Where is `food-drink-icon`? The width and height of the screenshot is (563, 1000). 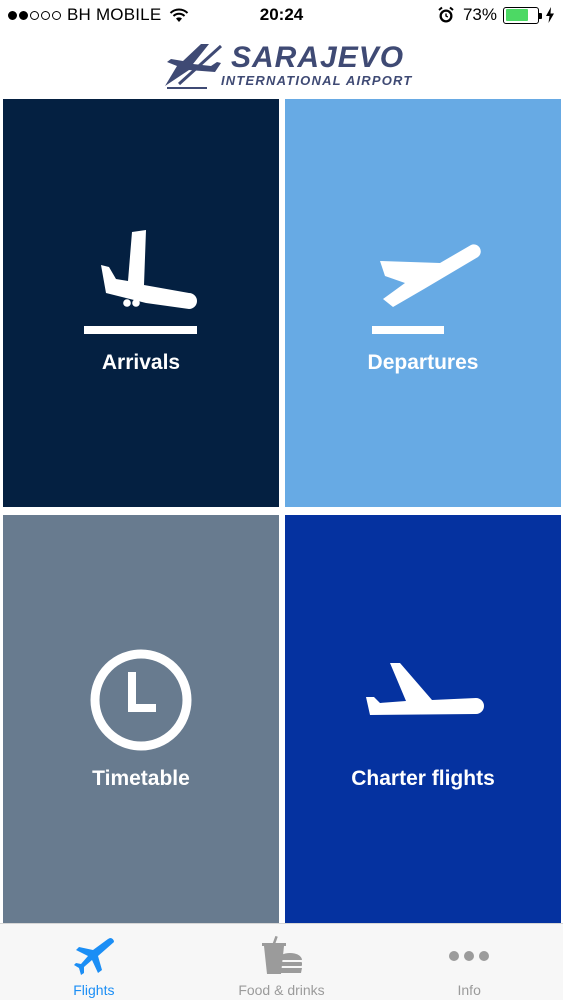 food-drink-icon is located at coordinates (281, 955).